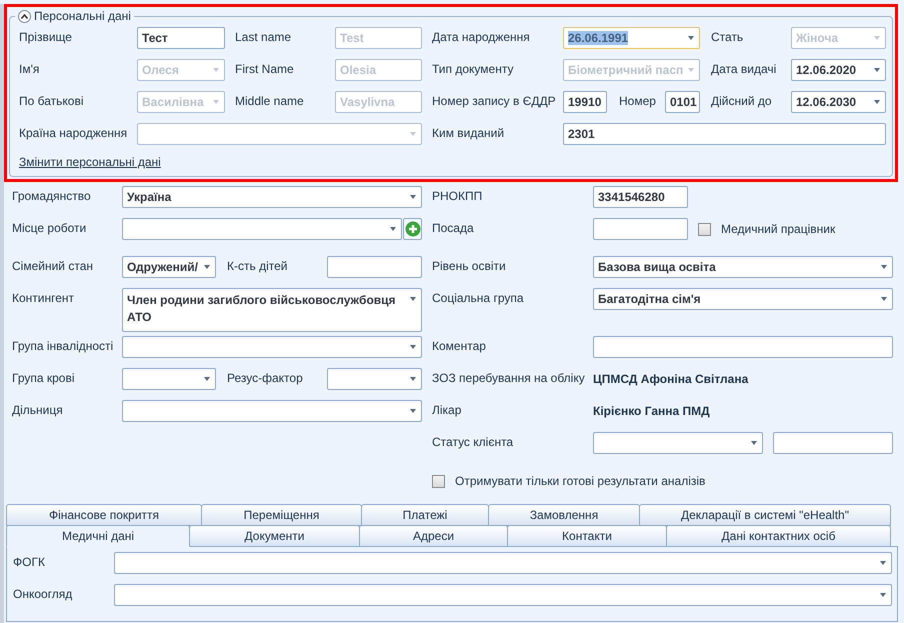  Describe the element at coordinates (51, 101) in the screenshot. I see `field-label: По батькові` at that location.